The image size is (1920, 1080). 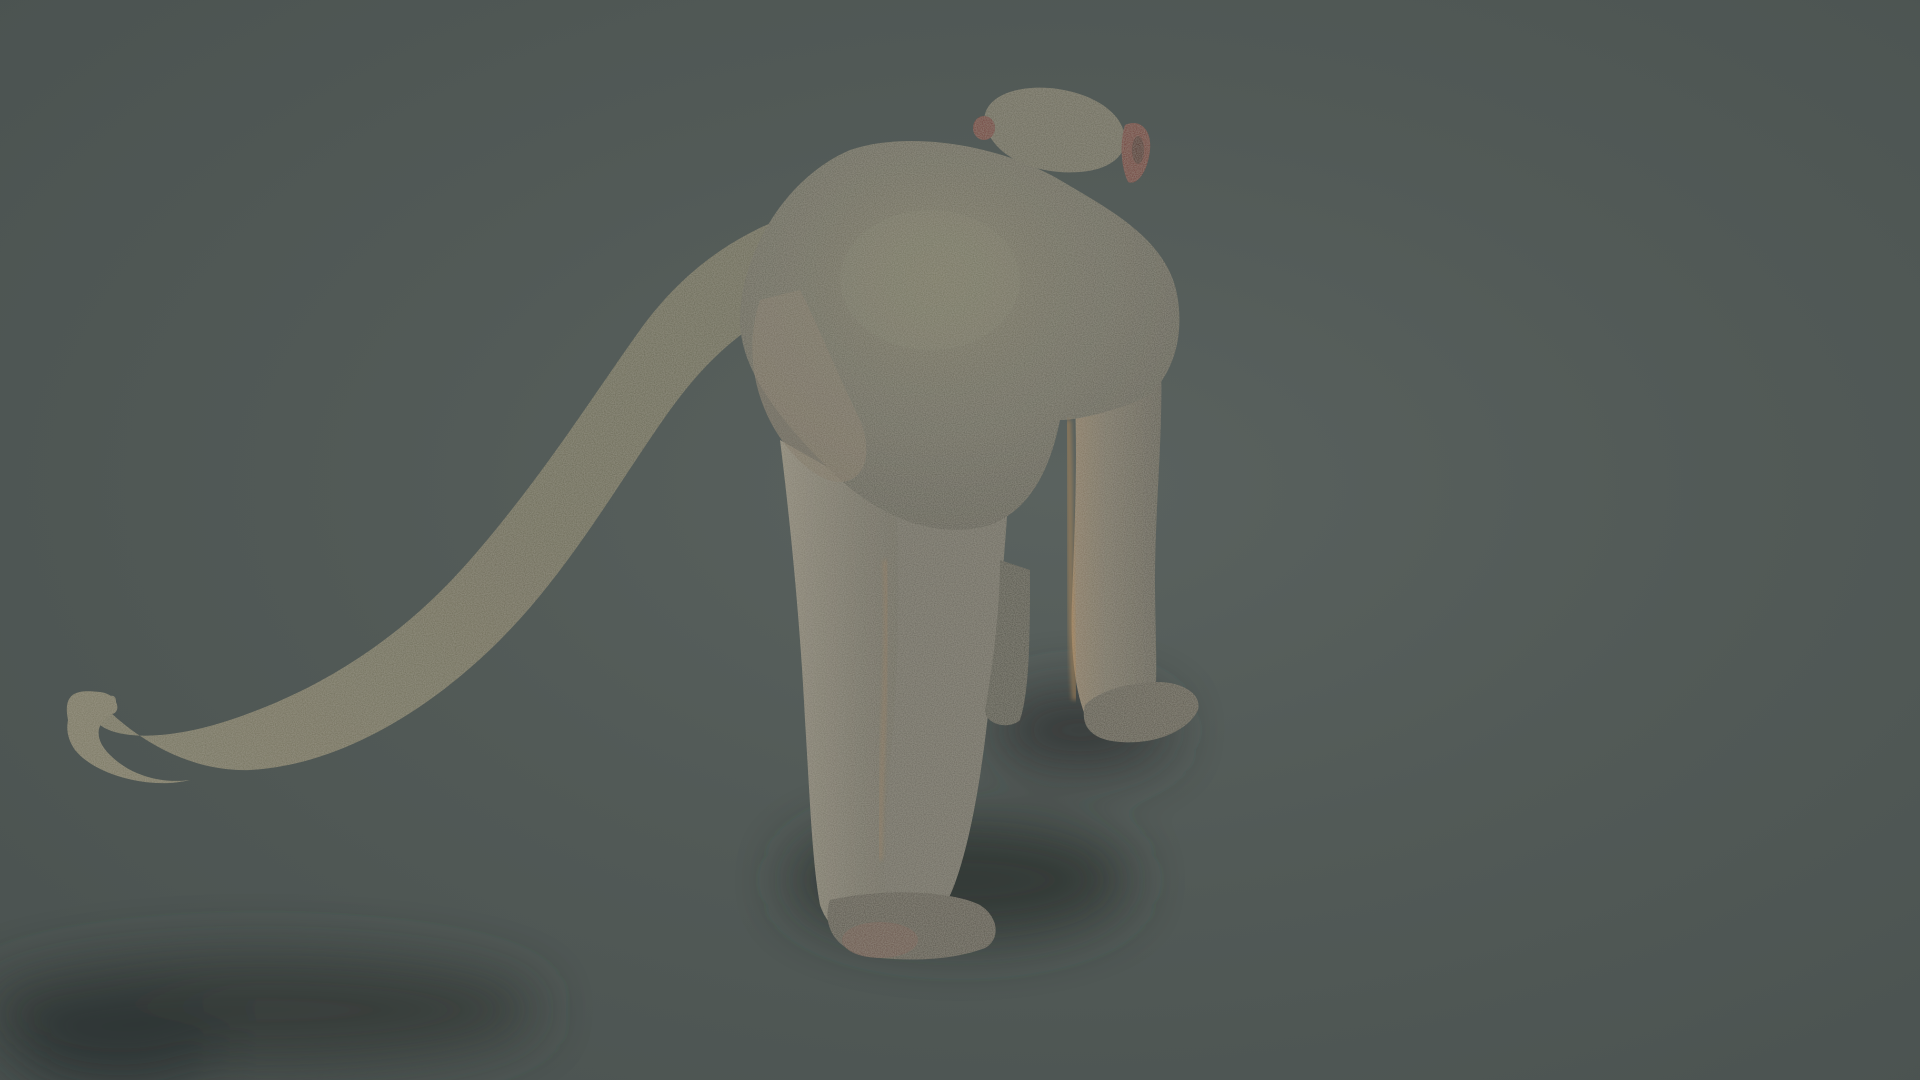 I want to click on ear-left, so click(x=984, y=128).